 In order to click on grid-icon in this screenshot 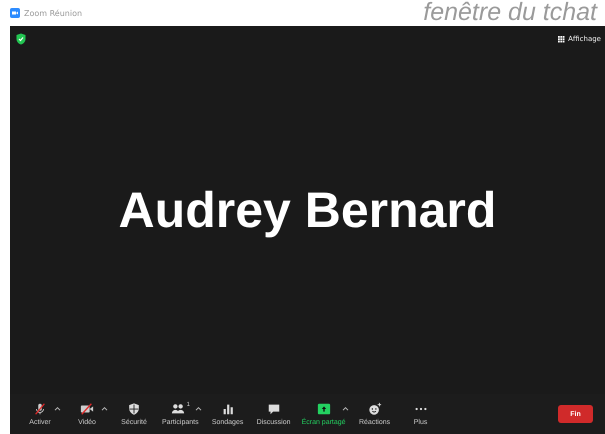, I will do `click(562, 39)`.